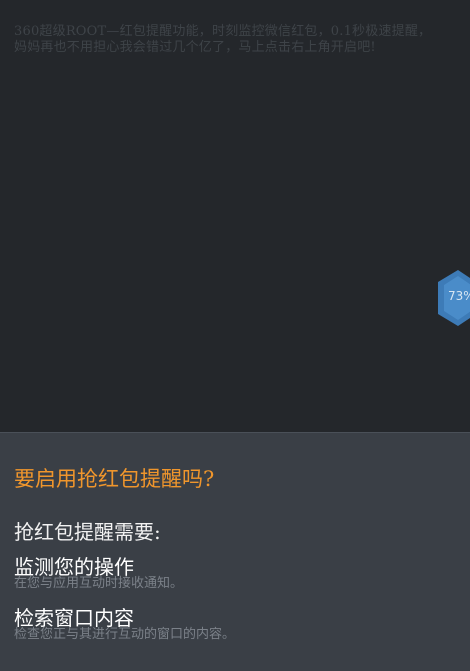 This screenshot has height=671, width=470. Describe the element at coordinates (234, 624) in the screenshot. I see `permission-item: 检索窗口内容 检查您正与其进行互动的窗口的内容。` at that location.